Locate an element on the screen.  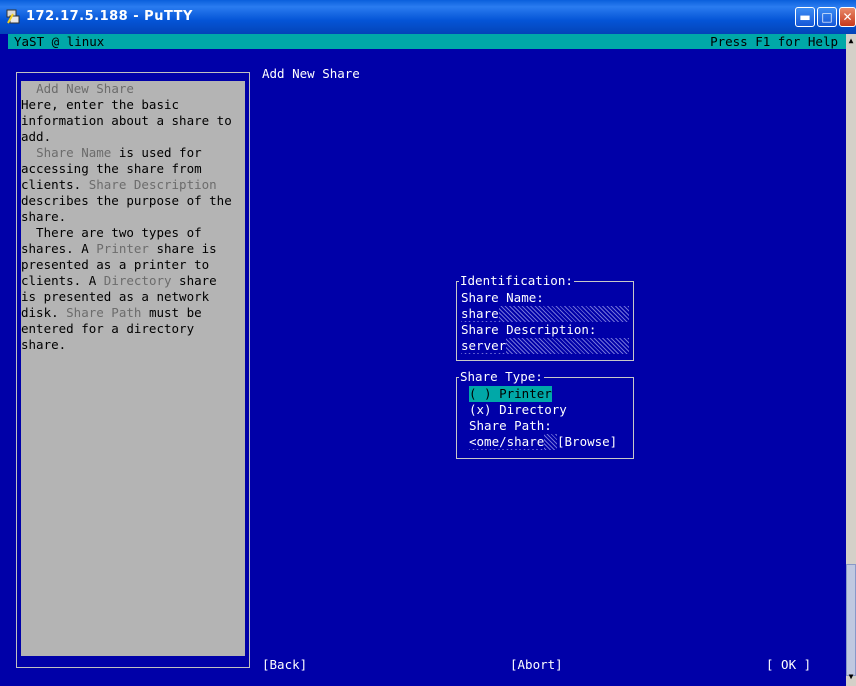
share-description-input: server is located at coordinates (545, 346).